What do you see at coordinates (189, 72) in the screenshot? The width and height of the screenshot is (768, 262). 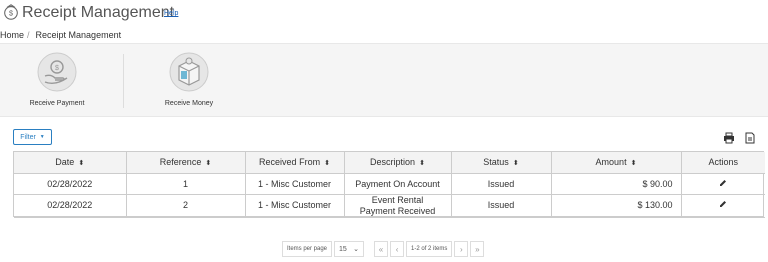 I see `receive-money-icon` at bounding box center [189, 72].